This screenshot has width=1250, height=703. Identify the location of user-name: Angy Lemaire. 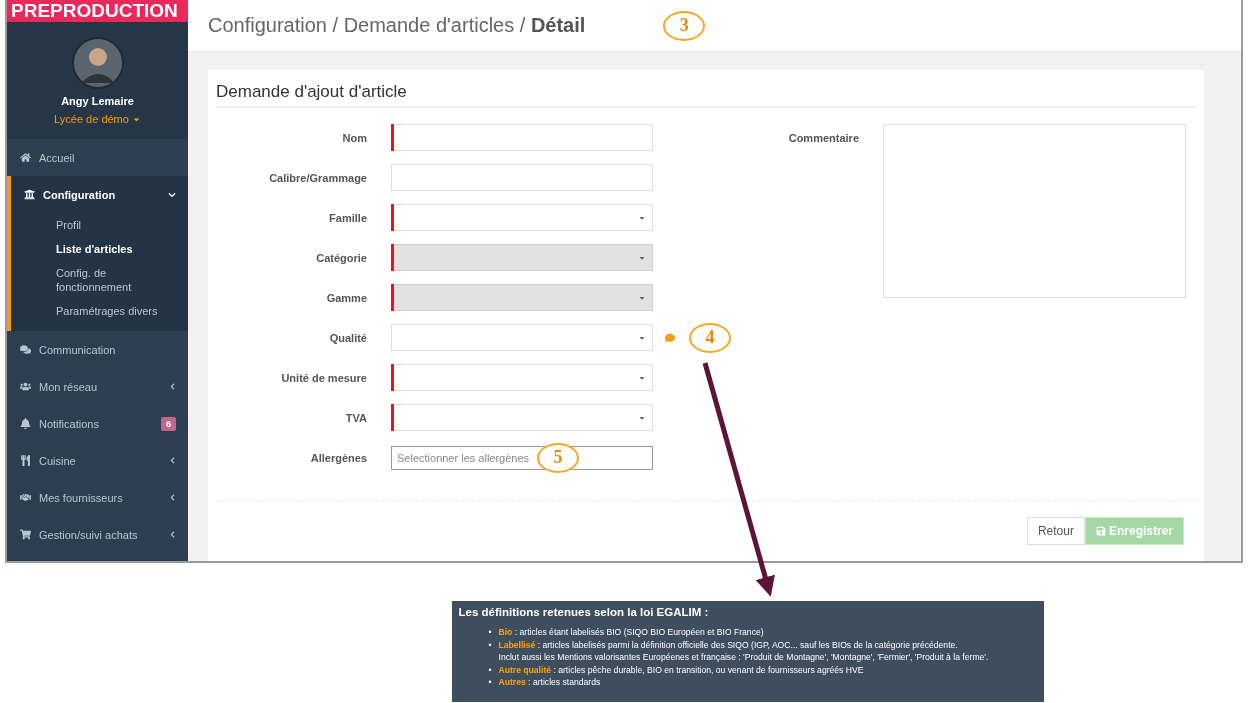
(97, 101).